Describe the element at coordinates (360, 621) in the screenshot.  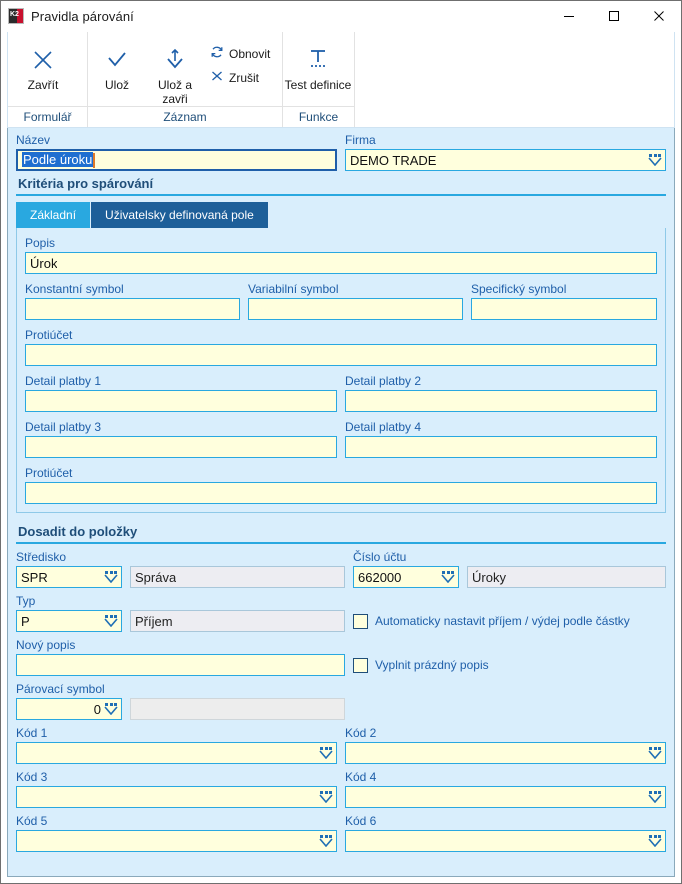
I see `auto-set-checkbox` at that location.